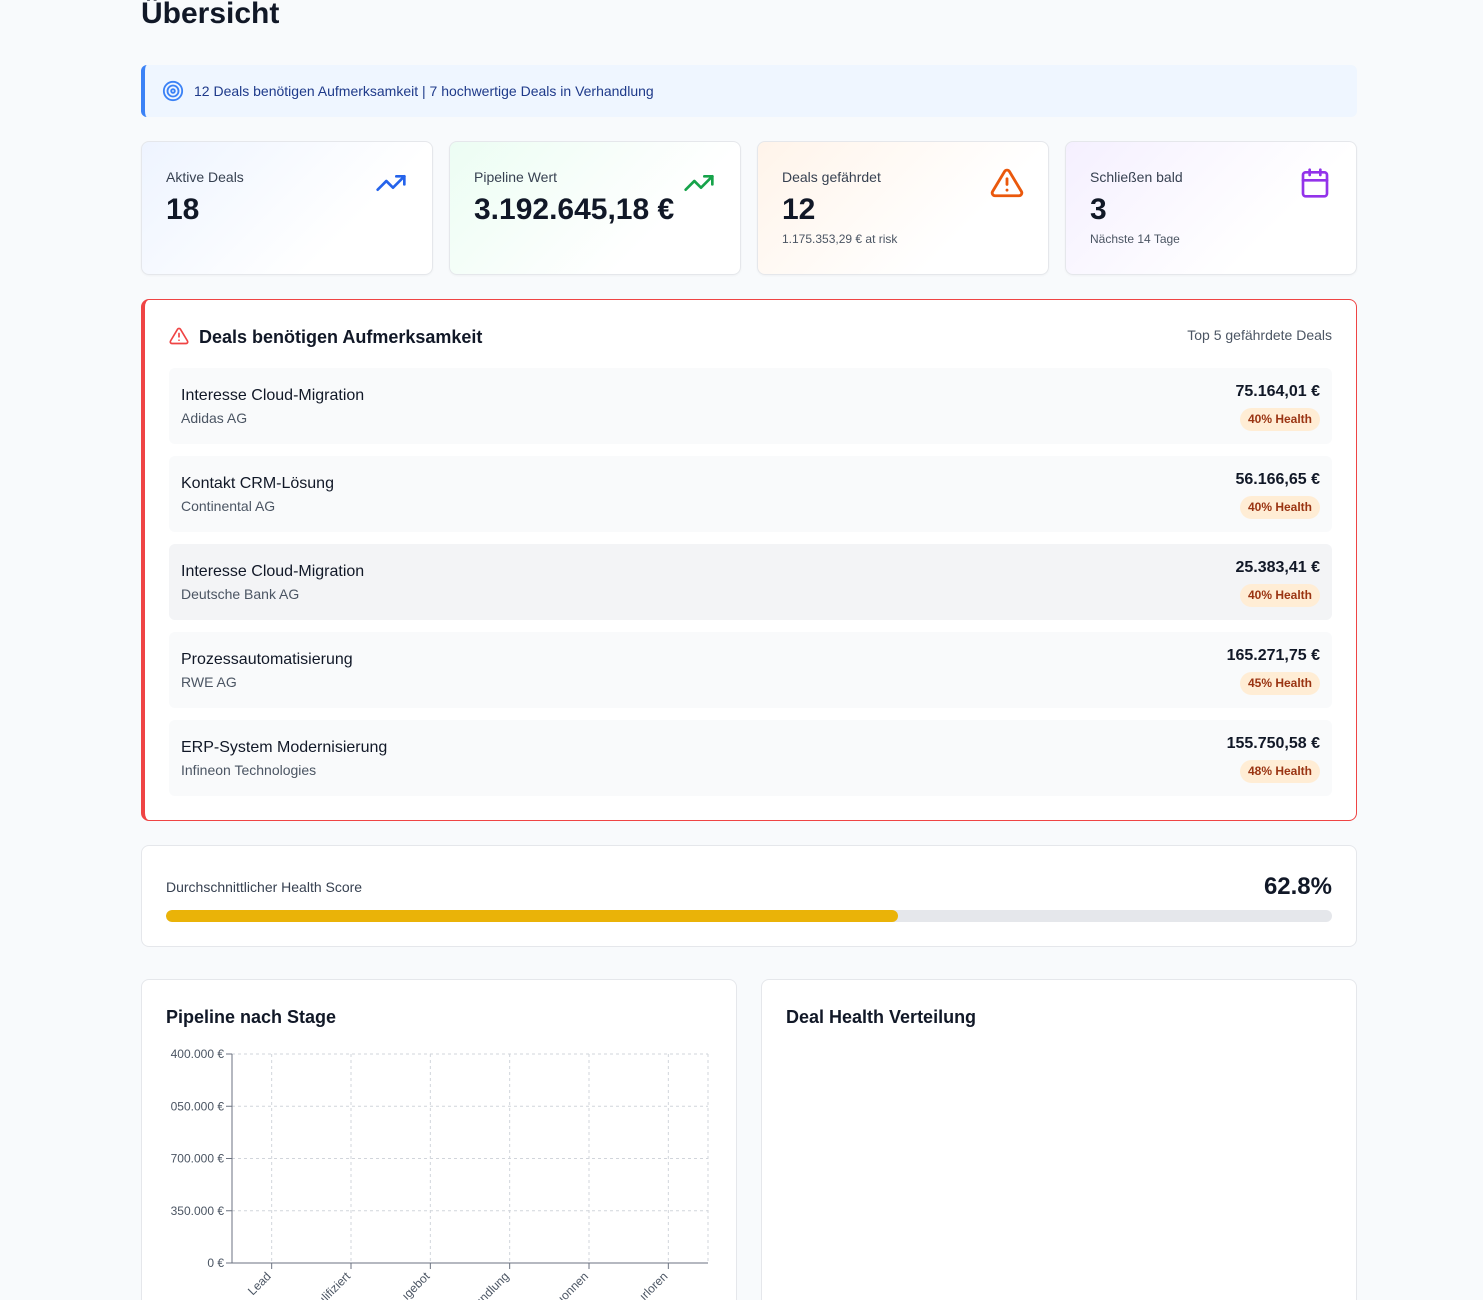  What do you see at coordinates (532, 916) in the screenshot?
I see `health-score-fill` at bounding box center [532, 916].